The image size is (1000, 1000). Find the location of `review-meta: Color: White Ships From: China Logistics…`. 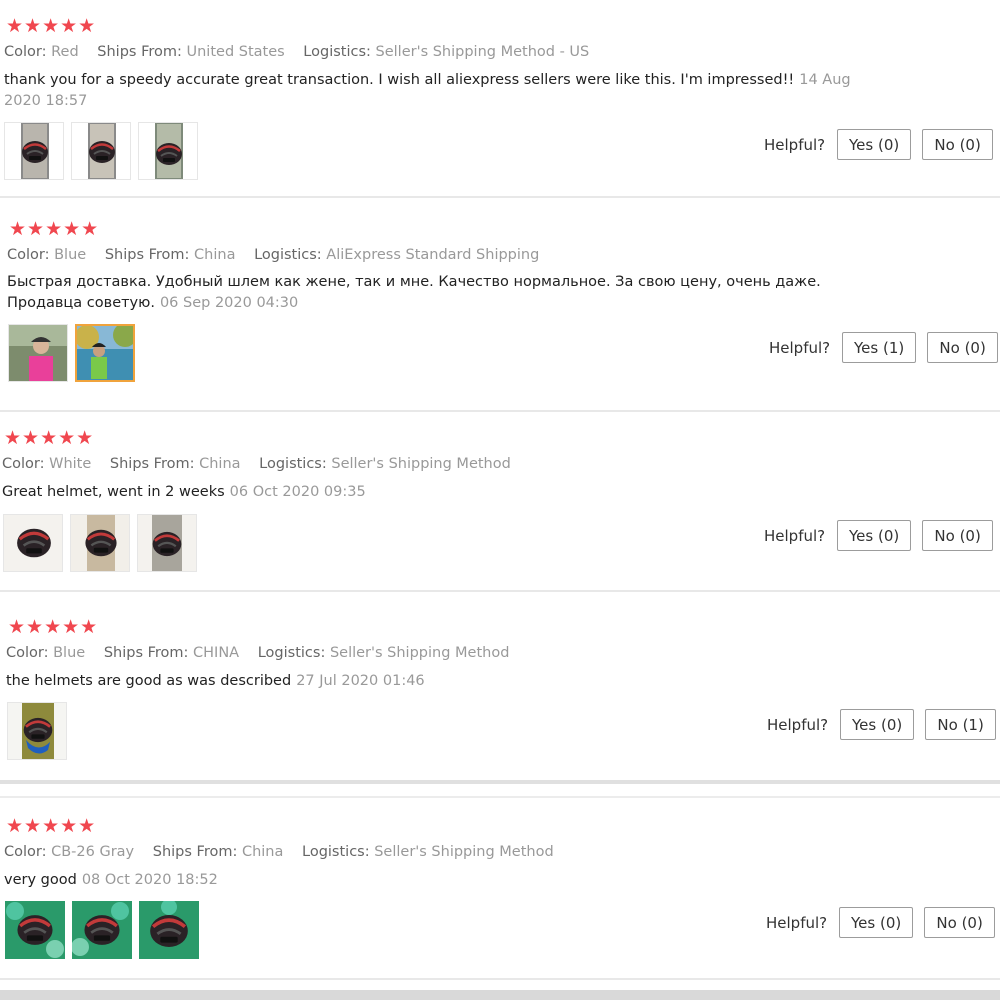

review-meta: Color: White Ships From: China Logistics… is located at coordinates (263, 464).